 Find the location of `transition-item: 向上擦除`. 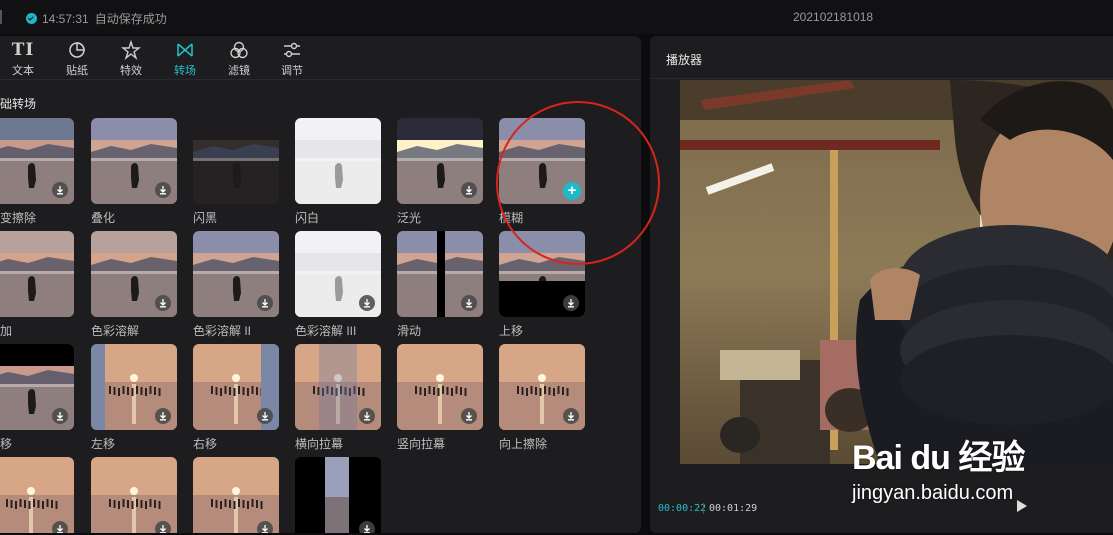

transition-item: 向上擦除 is located at coordinates (543, 398).